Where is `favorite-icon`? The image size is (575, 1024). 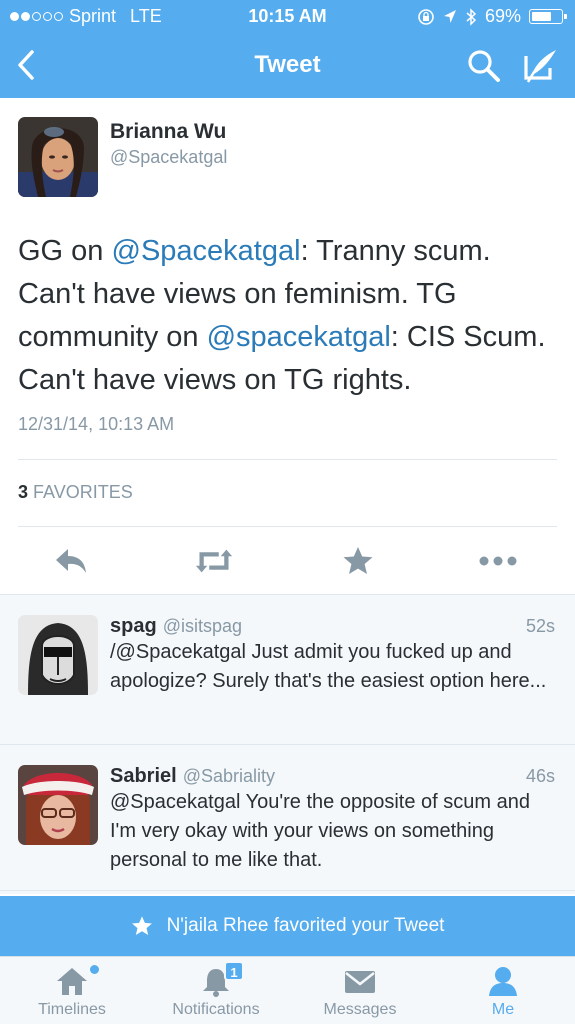 favorite-icon is located at coordinates (358, 560).